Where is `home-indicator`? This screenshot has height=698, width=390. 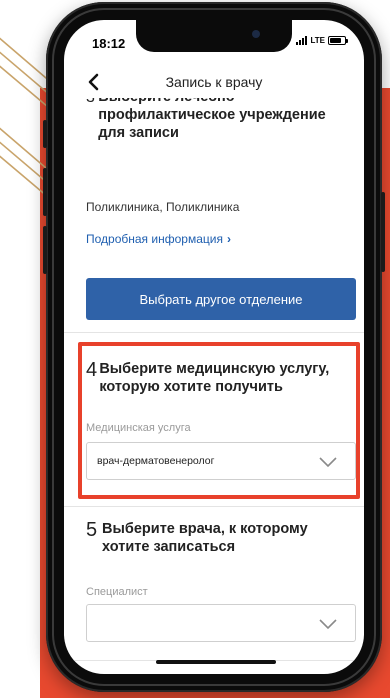
home-indicator is located at coordinates (216, 662).